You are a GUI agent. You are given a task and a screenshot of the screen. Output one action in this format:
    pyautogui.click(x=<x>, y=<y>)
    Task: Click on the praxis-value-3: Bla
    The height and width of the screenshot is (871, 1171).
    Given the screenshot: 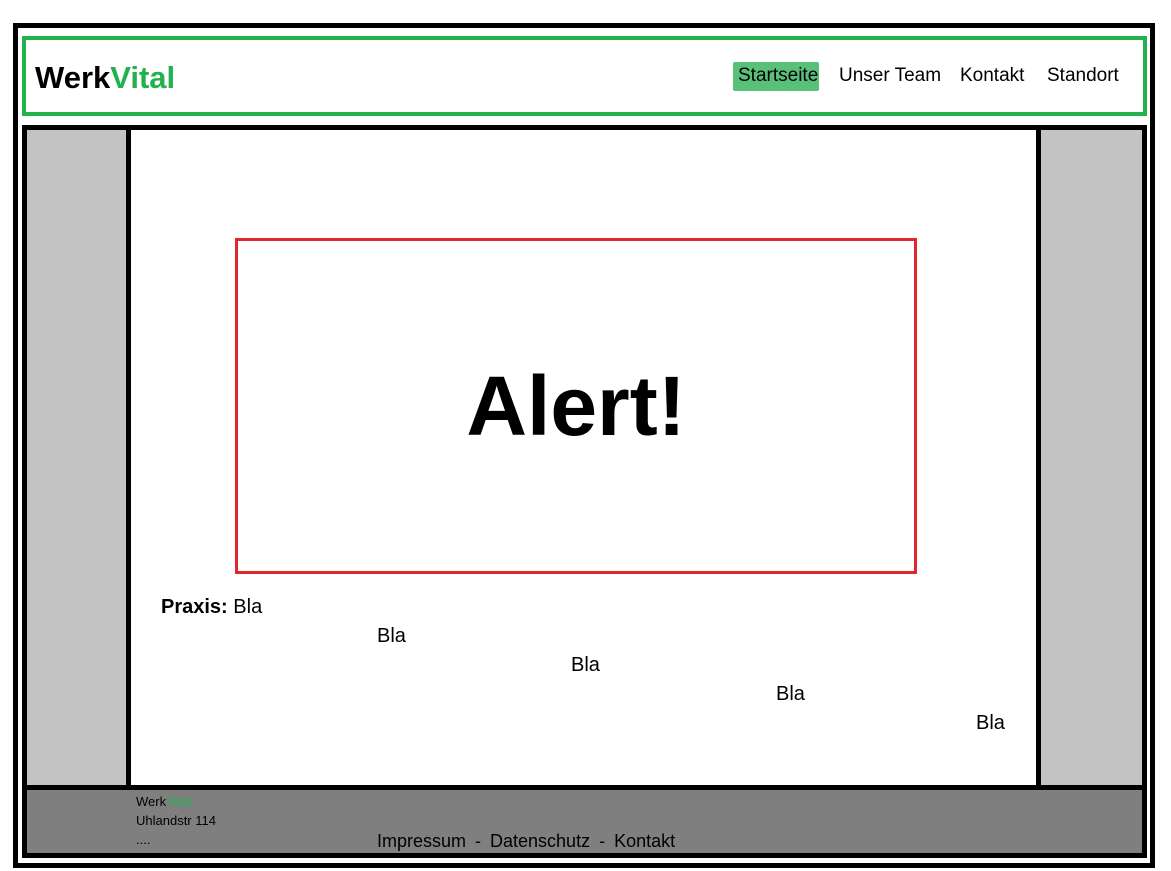 What is the action you would take?
    pyautogui.click(x=585, y=665)
    